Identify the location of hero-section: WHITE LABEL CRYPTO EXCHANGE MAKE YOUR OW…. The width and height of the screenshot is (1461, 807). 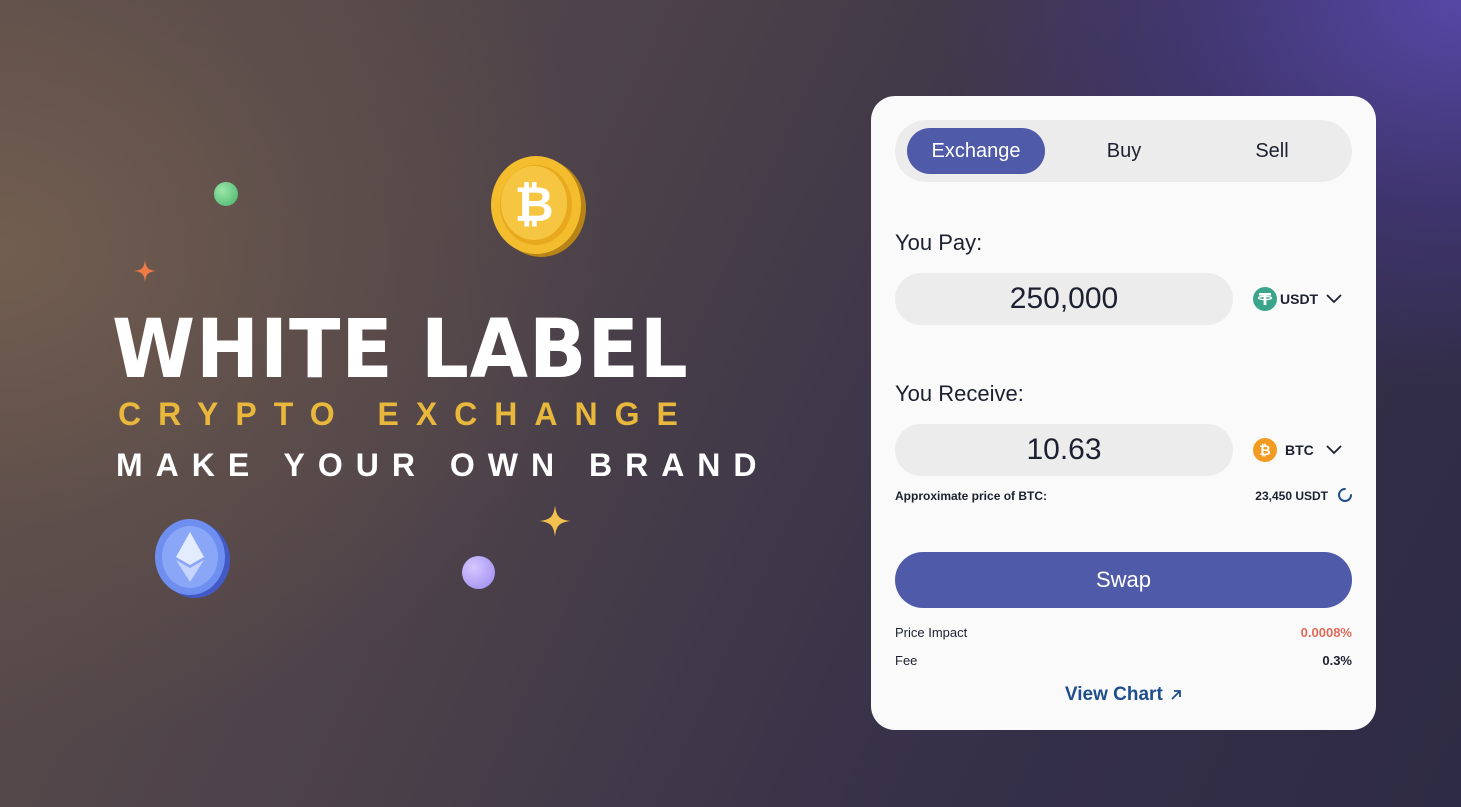
(441, 393).